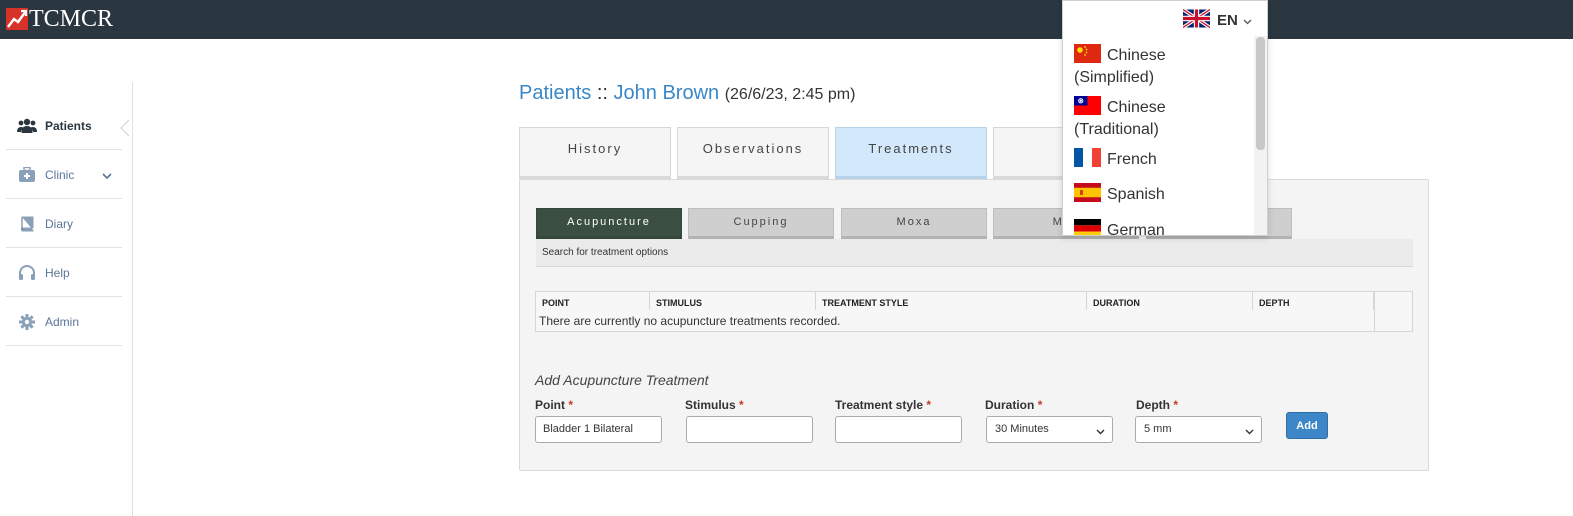 The height and width of the screenshot is (516, 1573). I want to click on germany-flag-icon, so click(1087, 227).